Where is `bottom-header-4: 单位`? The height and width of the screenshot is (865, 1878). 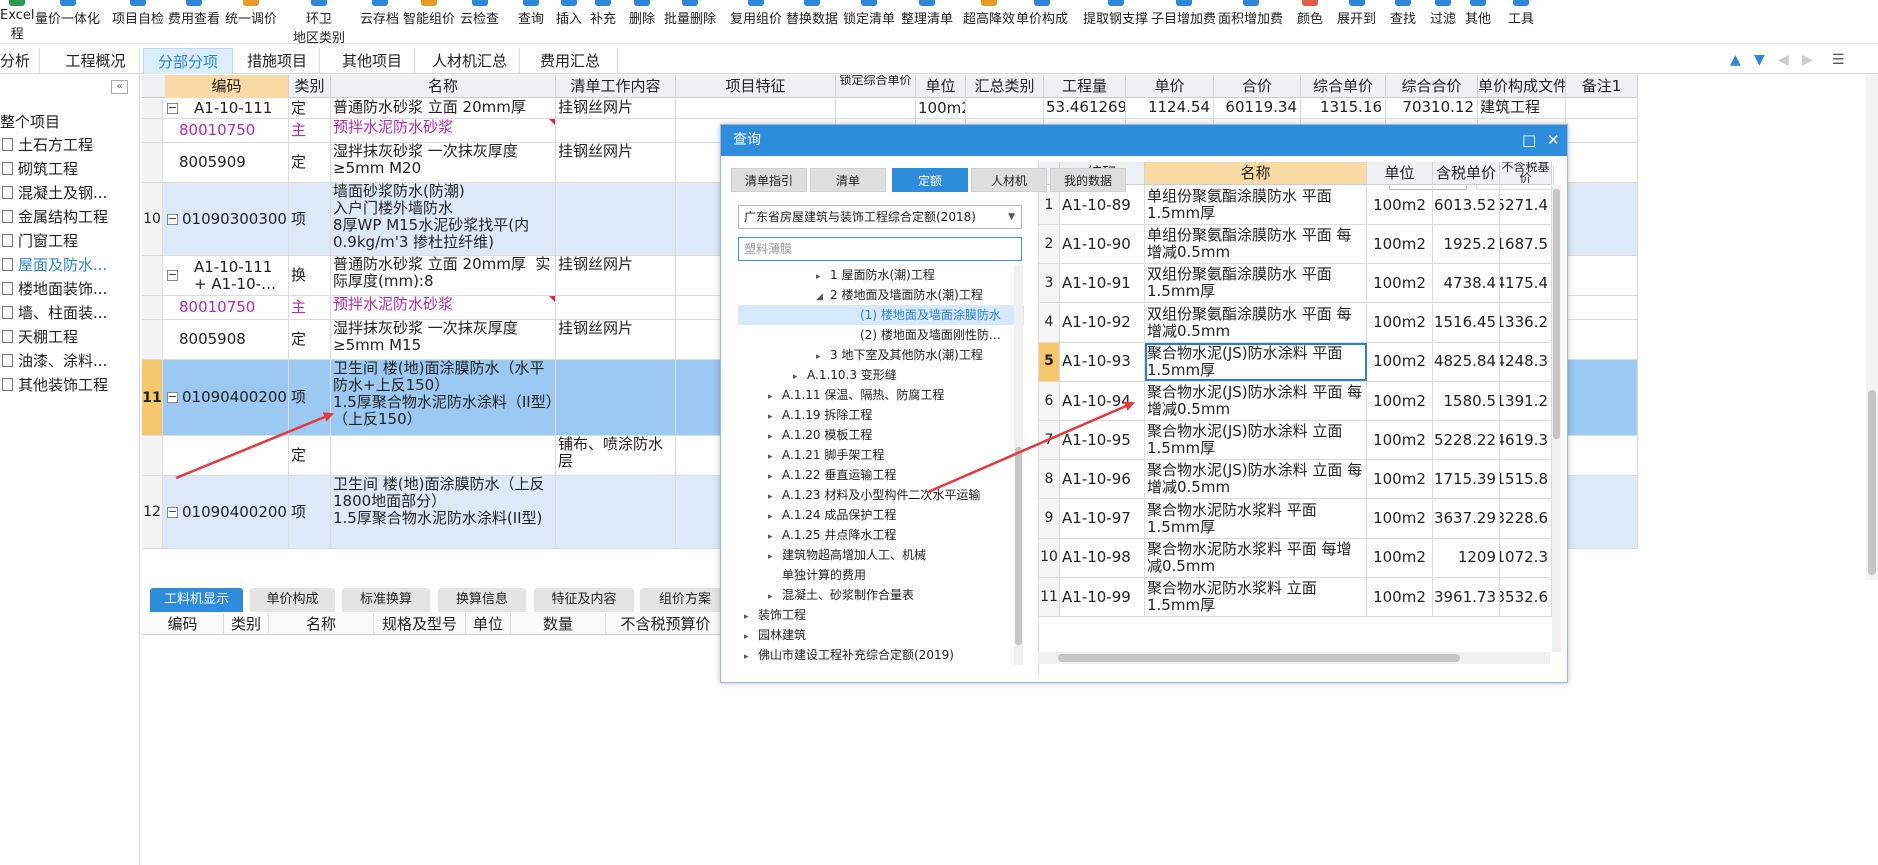
bottom-header-4: 单位 is located at coordinates (488, 624).